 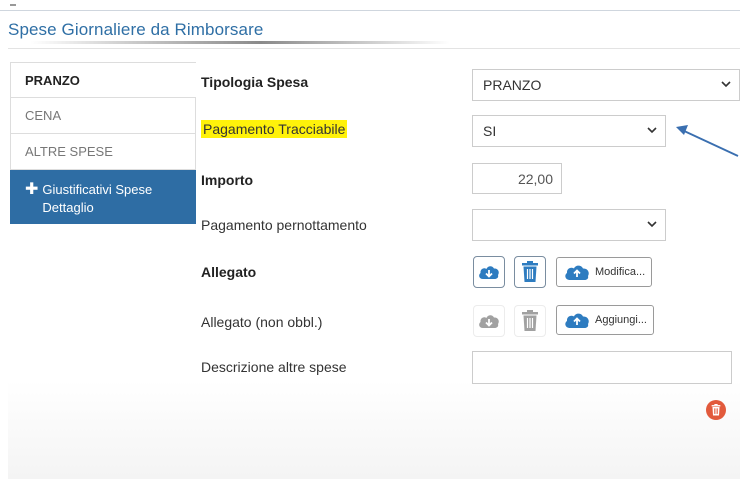 What do you see at coordinates (103, 80) in the screenshot?
I see `tab-pranzo: PRANZO` at bounding box center [103, 80].